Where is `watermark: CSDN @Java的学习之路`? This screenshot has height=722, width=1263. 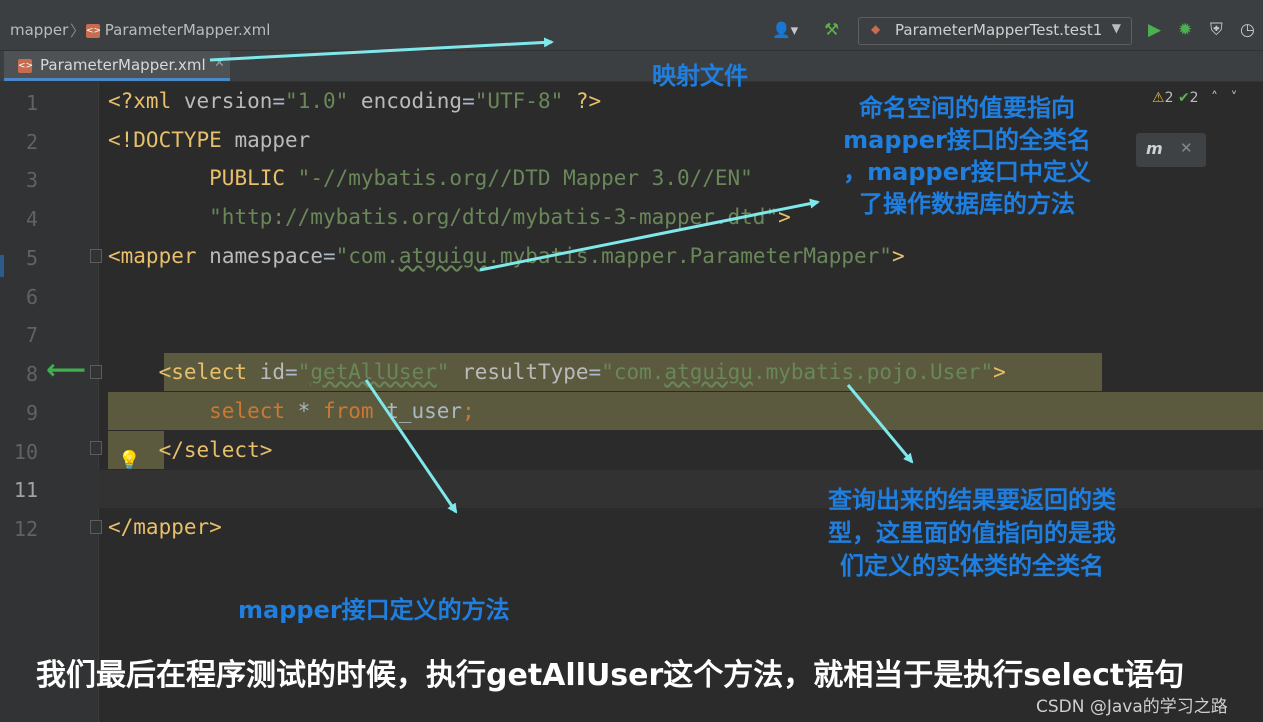 watermark: CSDN @Java的学习之路 is located at coordinates (1132, 707).